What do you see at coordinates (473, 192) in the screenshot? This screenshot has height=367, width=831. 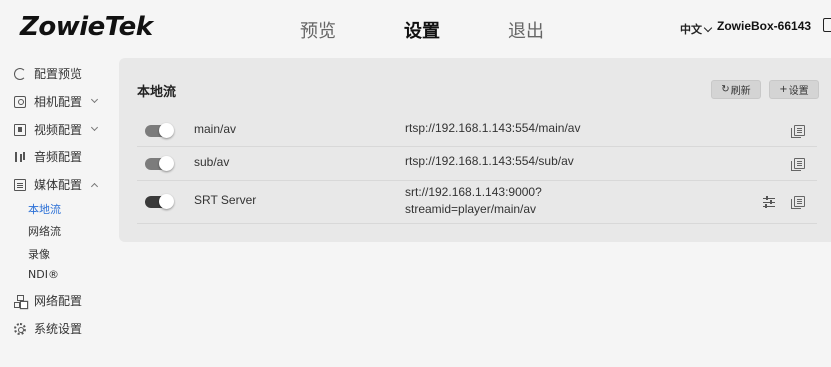 I see `stream-url-line1: srt://192.168.1.143:9000?` at bounding box center [473, 192].